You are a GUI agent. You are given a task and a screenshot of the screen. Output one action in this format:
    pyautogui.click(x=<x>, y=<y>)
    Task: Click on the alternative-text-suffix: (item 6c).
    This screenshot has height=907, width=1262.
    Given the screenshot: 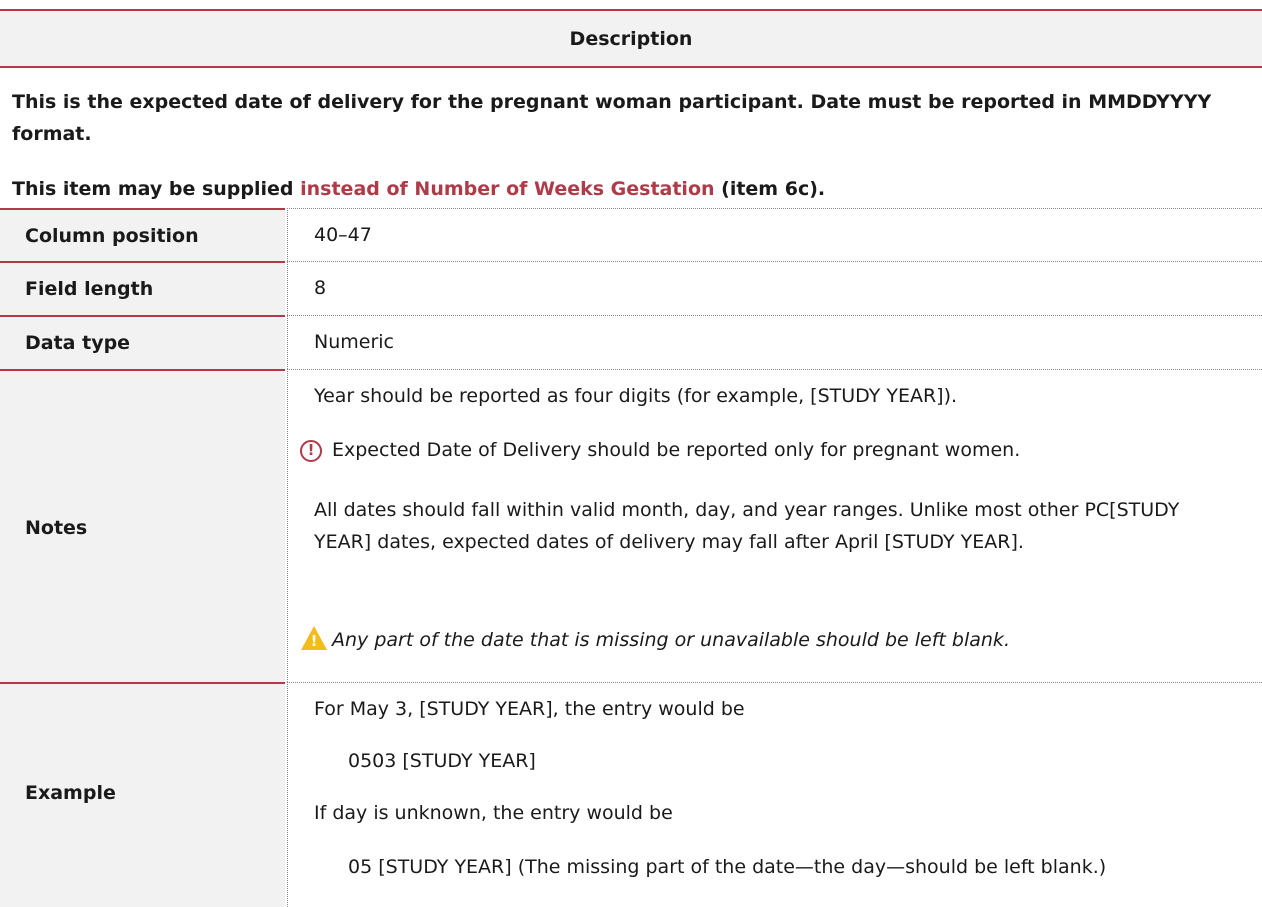 What is the action you would take?
    pyautogui.click(x=770, y=189)
    